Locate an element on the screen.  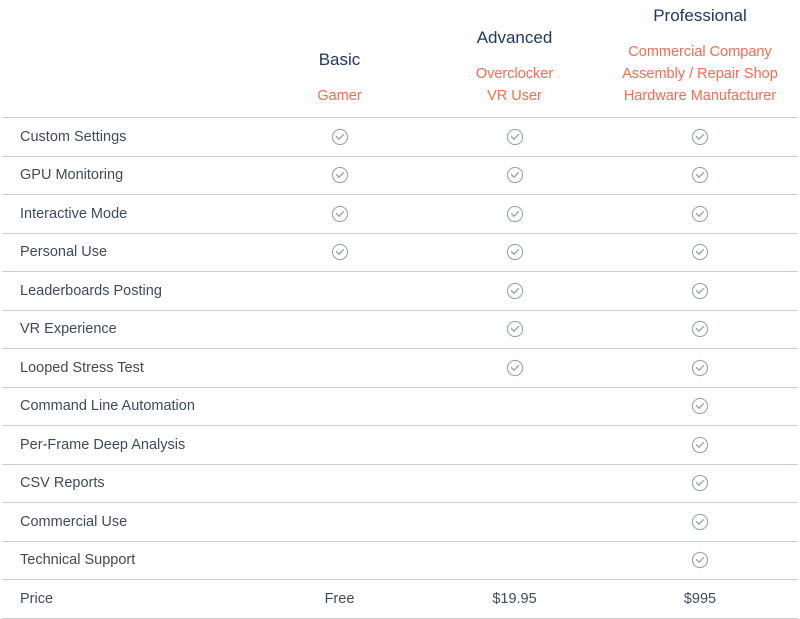
plan-audience-line: Assembly / Repair Shop is located at coordinates (700, 74).